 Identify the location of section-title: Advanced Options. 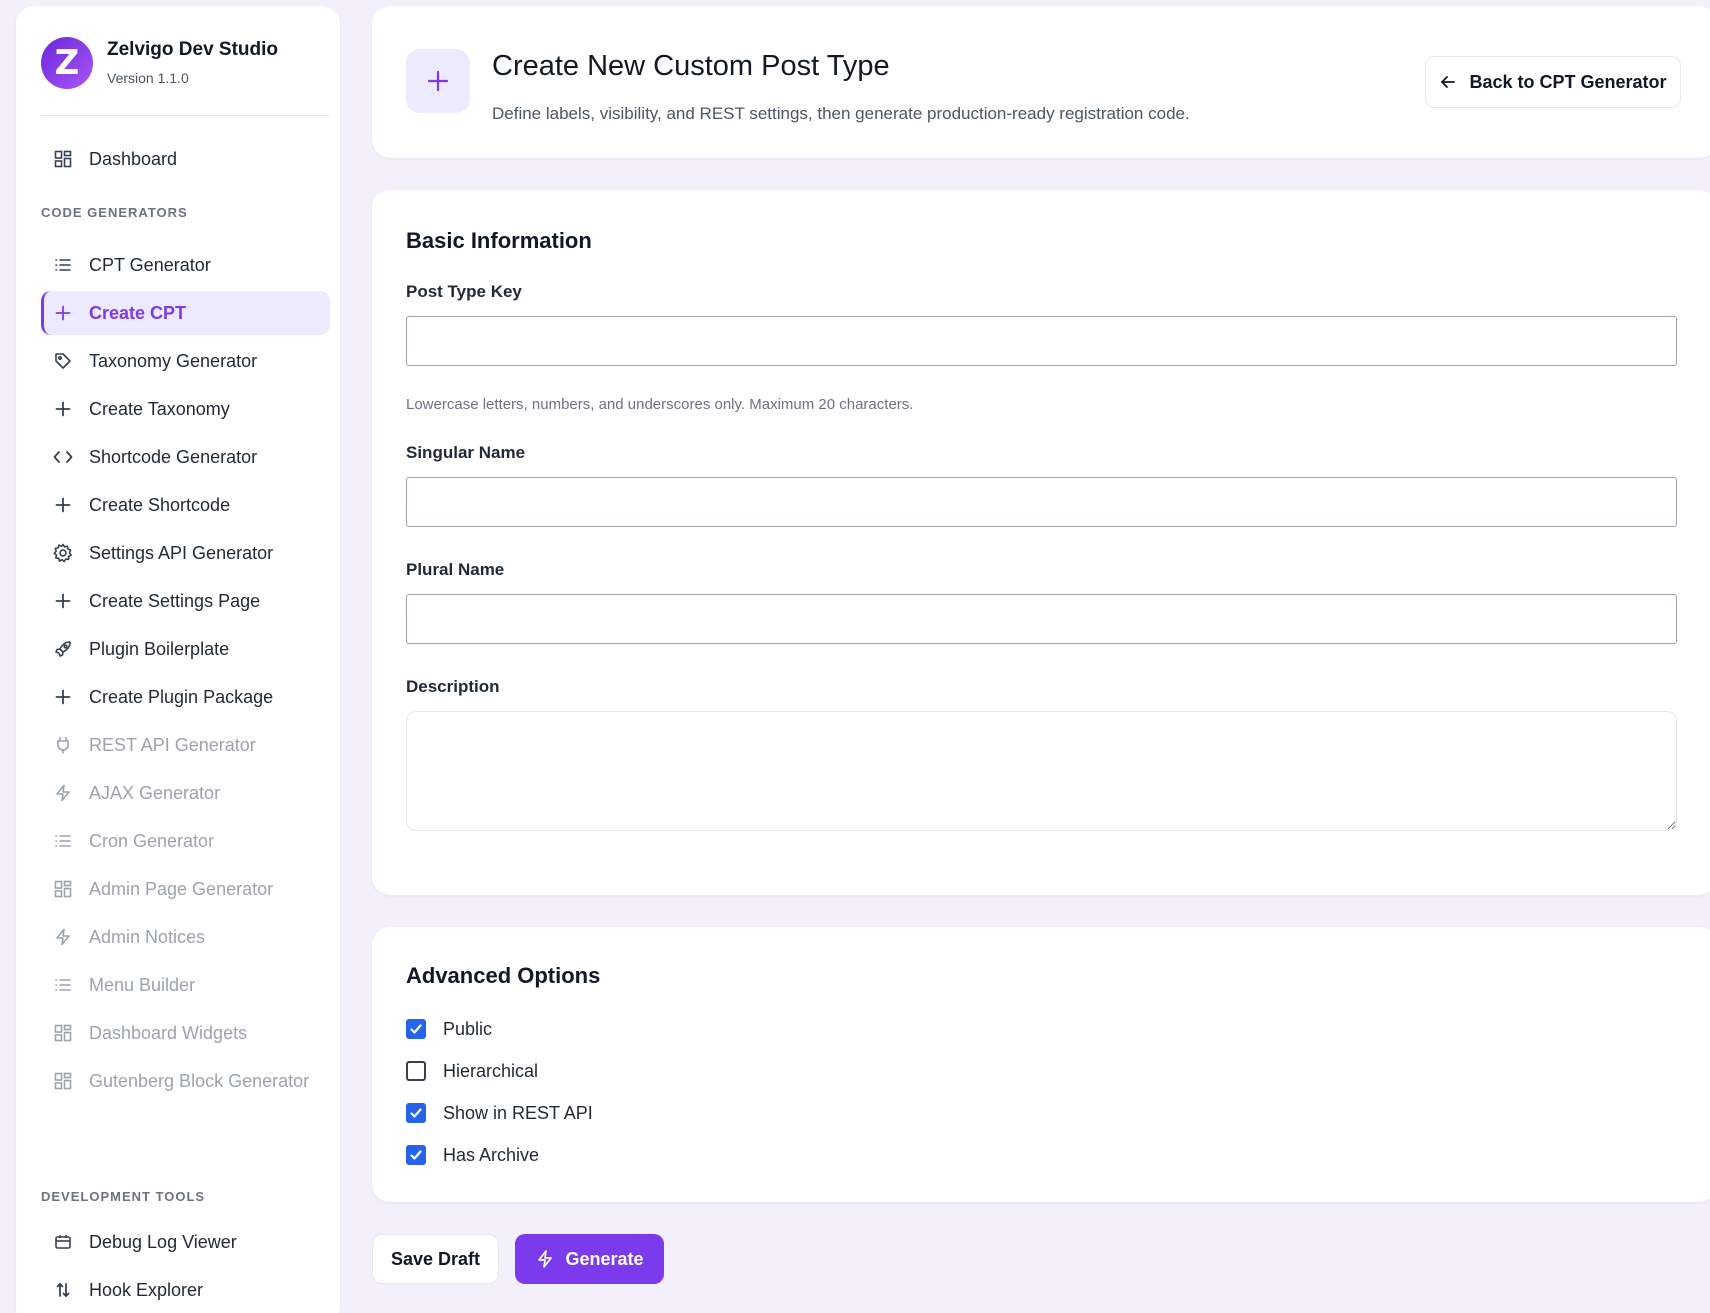
(503, 975).